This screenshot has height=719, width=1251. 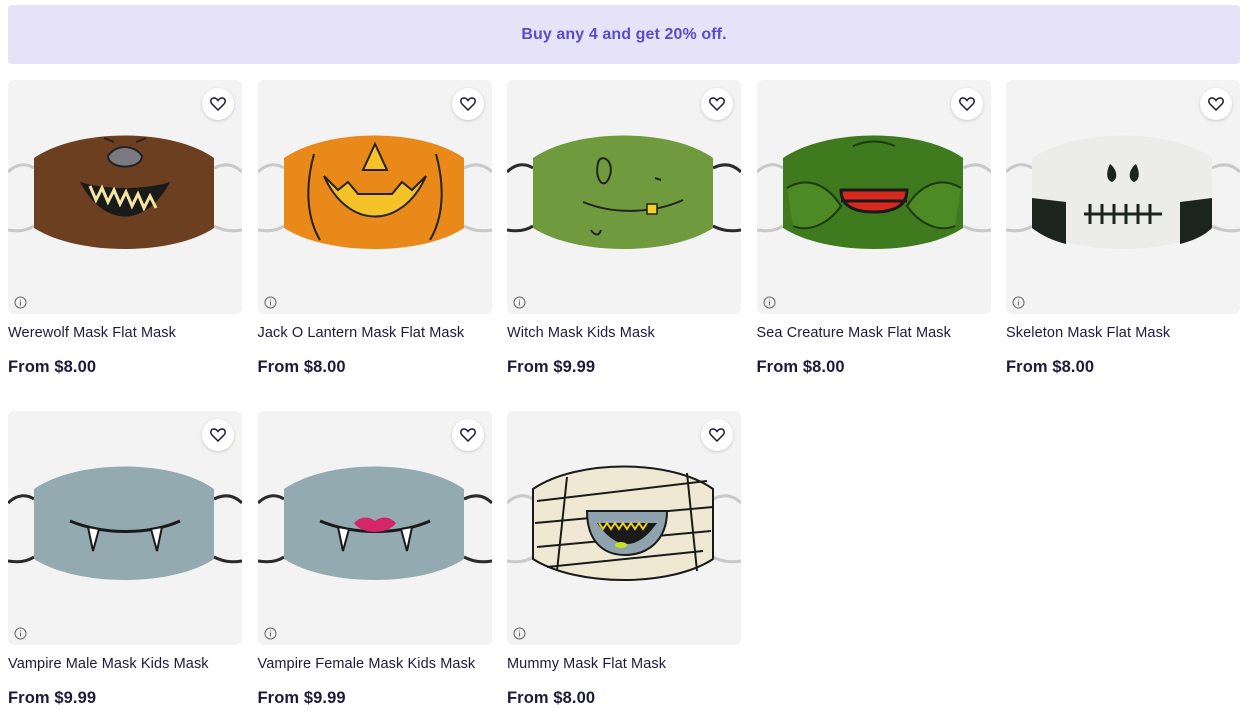 I want to click on product-card: Jack O Lantern Mask Flat Mask From $8.00, so click(x=374, y=229).